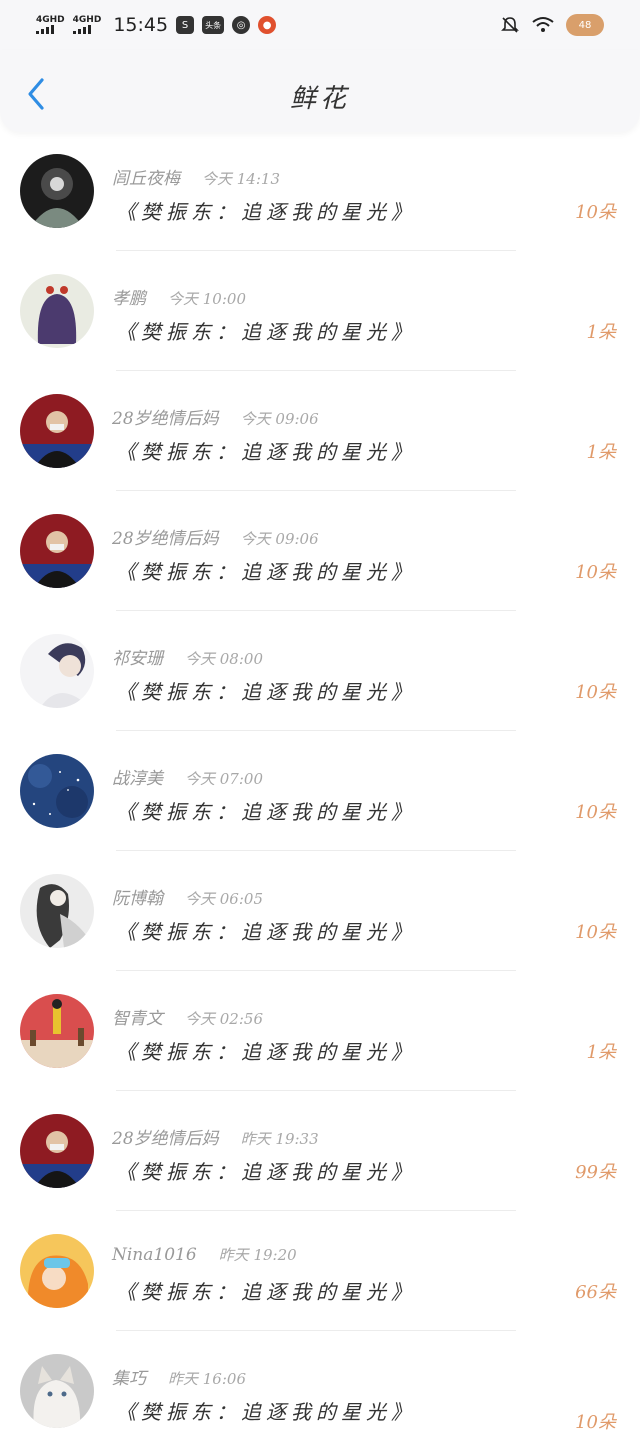  Describe the element at coordinates (207, 299) in the screenshot. I see `sent-time: 今天 10:00` at that location.